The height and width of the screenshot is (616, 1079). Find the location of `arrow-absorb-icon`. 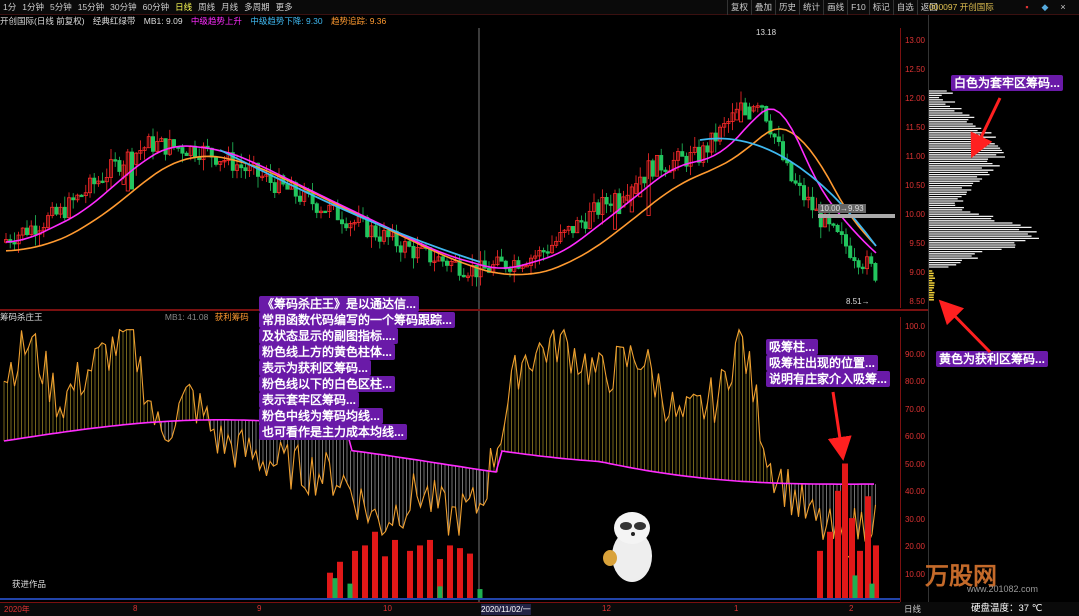

arrow-absorb-icon is located at coordinates (839, 426).